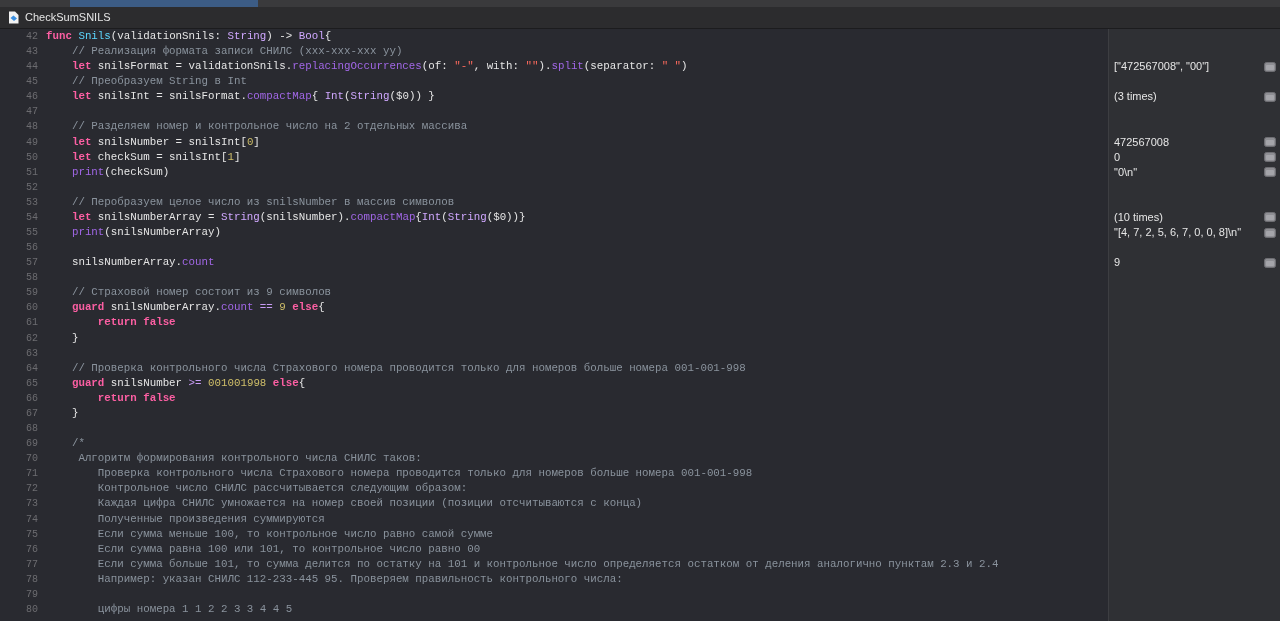  What do you see at coordinates (32, 383) in the screenshot?
I see `line-number: 65` at bounding box center [32, 383].